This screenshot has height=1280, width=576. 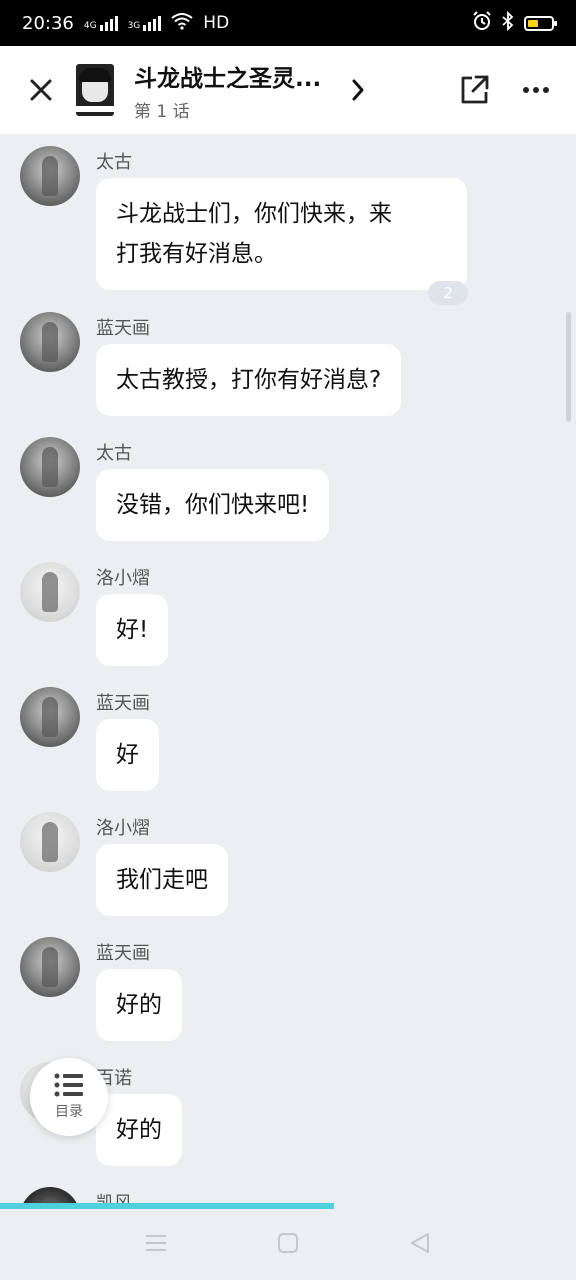 I want to click on share-button, so click(x=474, y=90).